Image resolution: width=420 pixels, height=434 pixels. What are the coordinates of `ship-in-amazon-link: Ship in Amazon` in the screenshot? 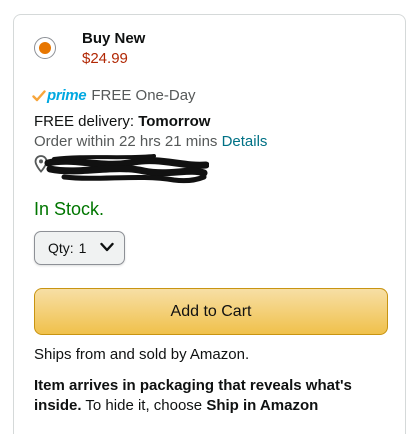 It's located at (262, 405).